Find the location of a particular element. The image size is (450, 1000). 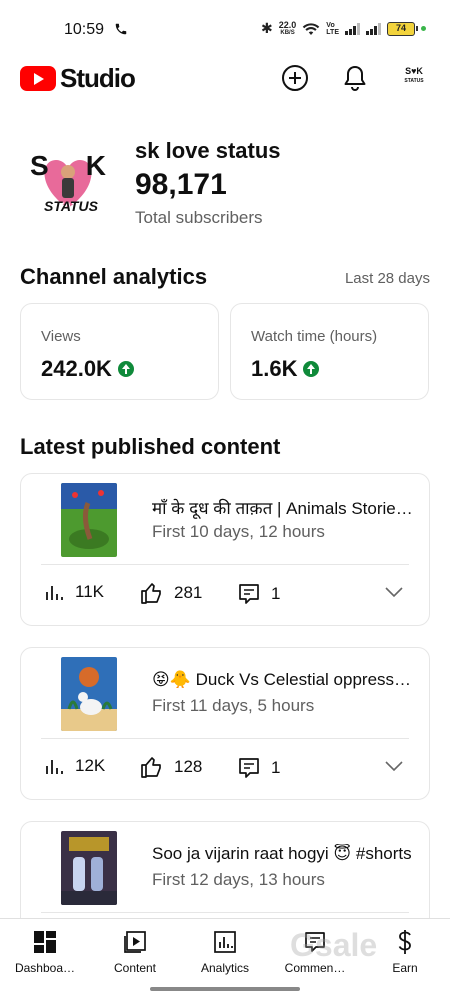

home-indicator is located at coordinates (225, 989).